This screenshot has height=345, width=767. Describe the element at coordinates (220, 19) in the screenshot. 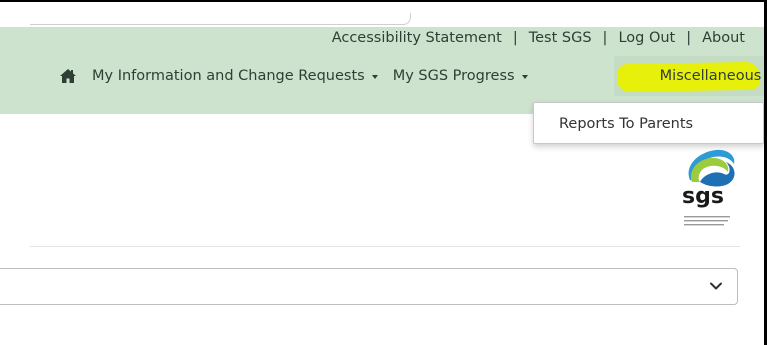

I see `address-bar-fragment` at that location.